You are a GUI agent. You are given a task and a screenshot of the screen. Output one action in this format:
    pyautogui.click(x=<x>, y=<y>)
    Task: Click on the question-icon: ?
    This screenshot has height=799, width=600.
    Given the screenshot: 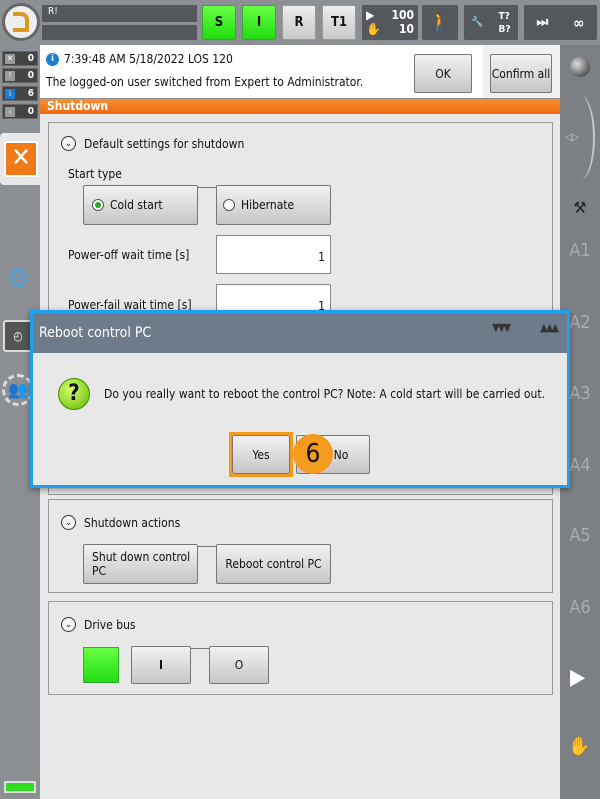 What is the action you would take?
    pyautogui.click(x=74, y=394)
    